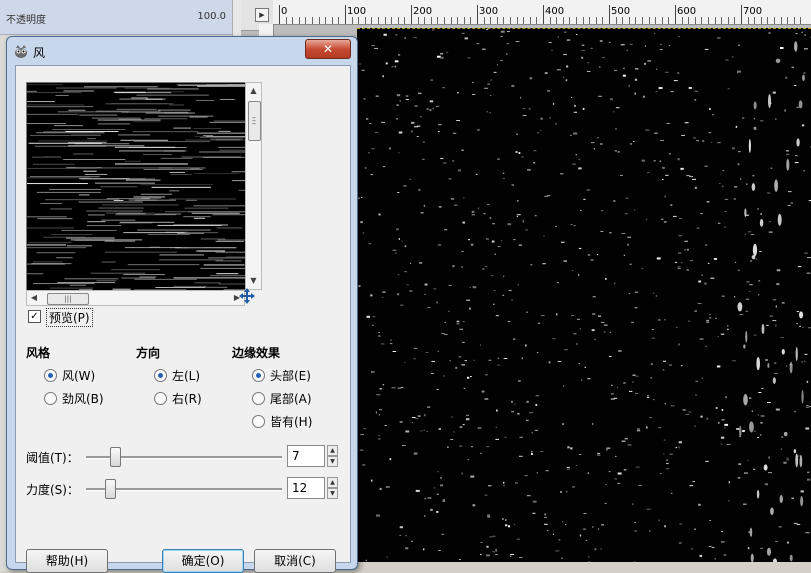 The height and width of the screenshot is (573, 811). What do you see at coordinates (67, 561) in the screenshot?
I see `help-button: 帮助(H)` at bounding box center [67, 561].